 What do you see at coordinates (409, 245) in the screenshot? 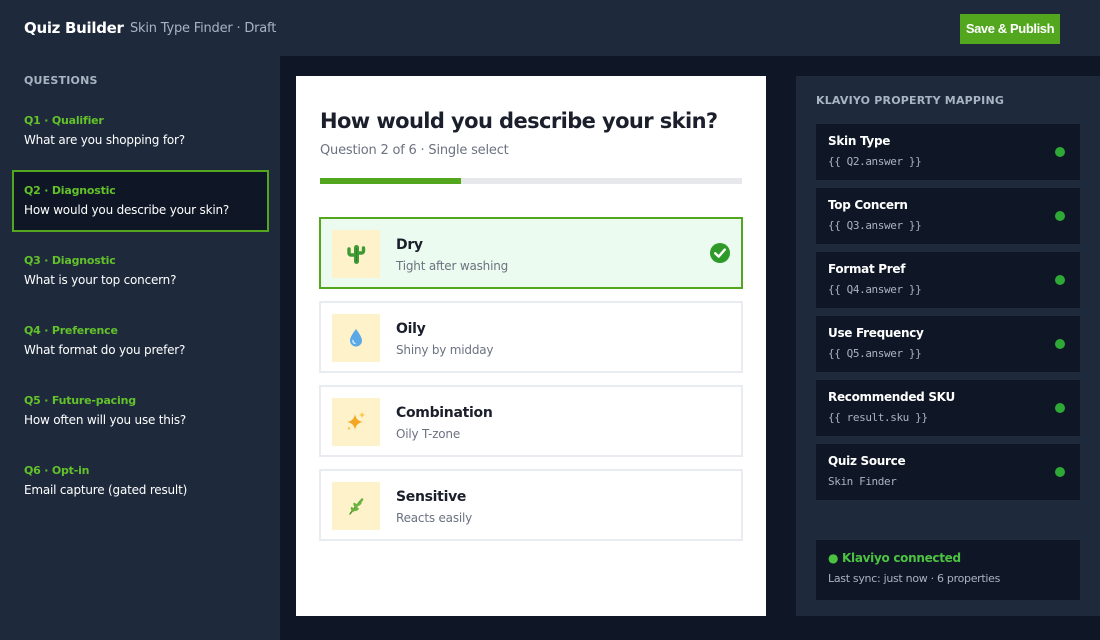
I see `option-label: Dry` at bounding box center [409, 245].